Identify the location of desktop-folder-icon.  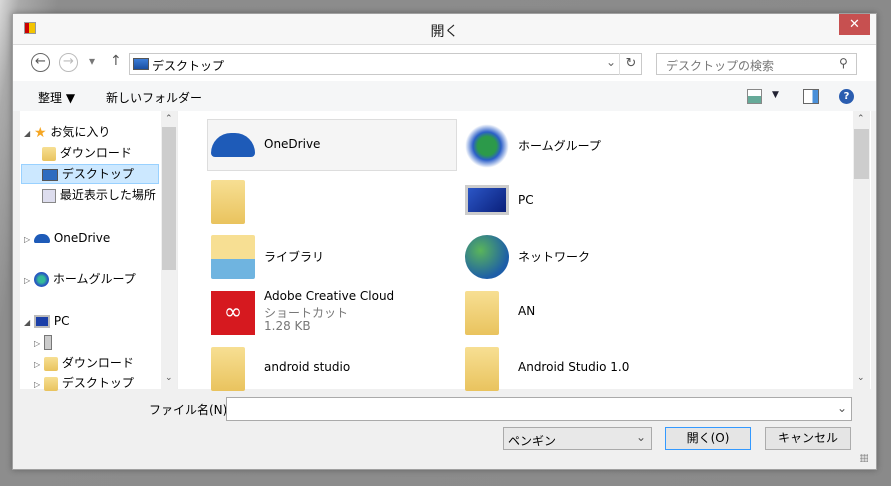
(51, 383).